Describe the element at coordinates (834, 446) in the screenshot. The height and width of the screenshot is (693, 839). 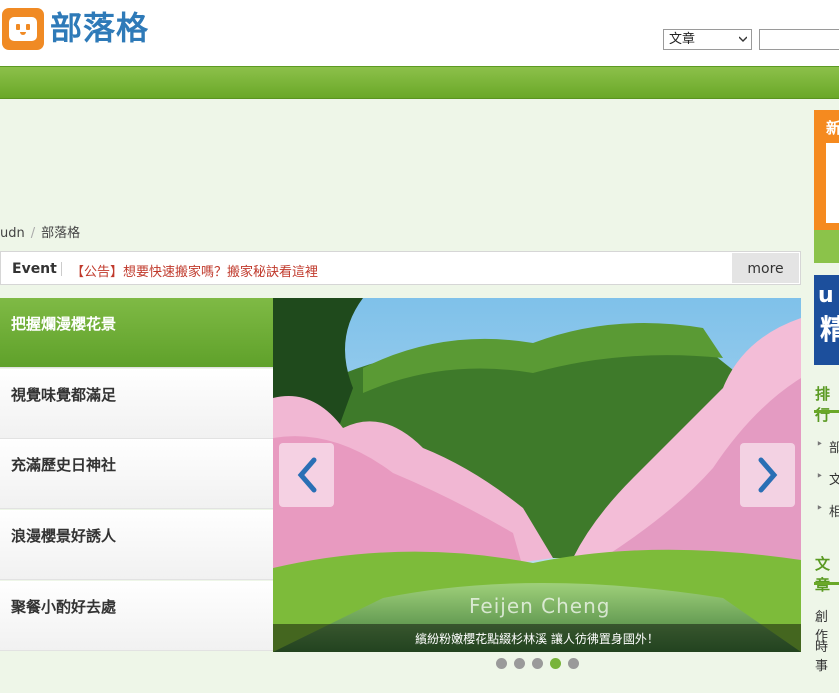
I see `sidebar-ranking-item-1: 部` at that location.